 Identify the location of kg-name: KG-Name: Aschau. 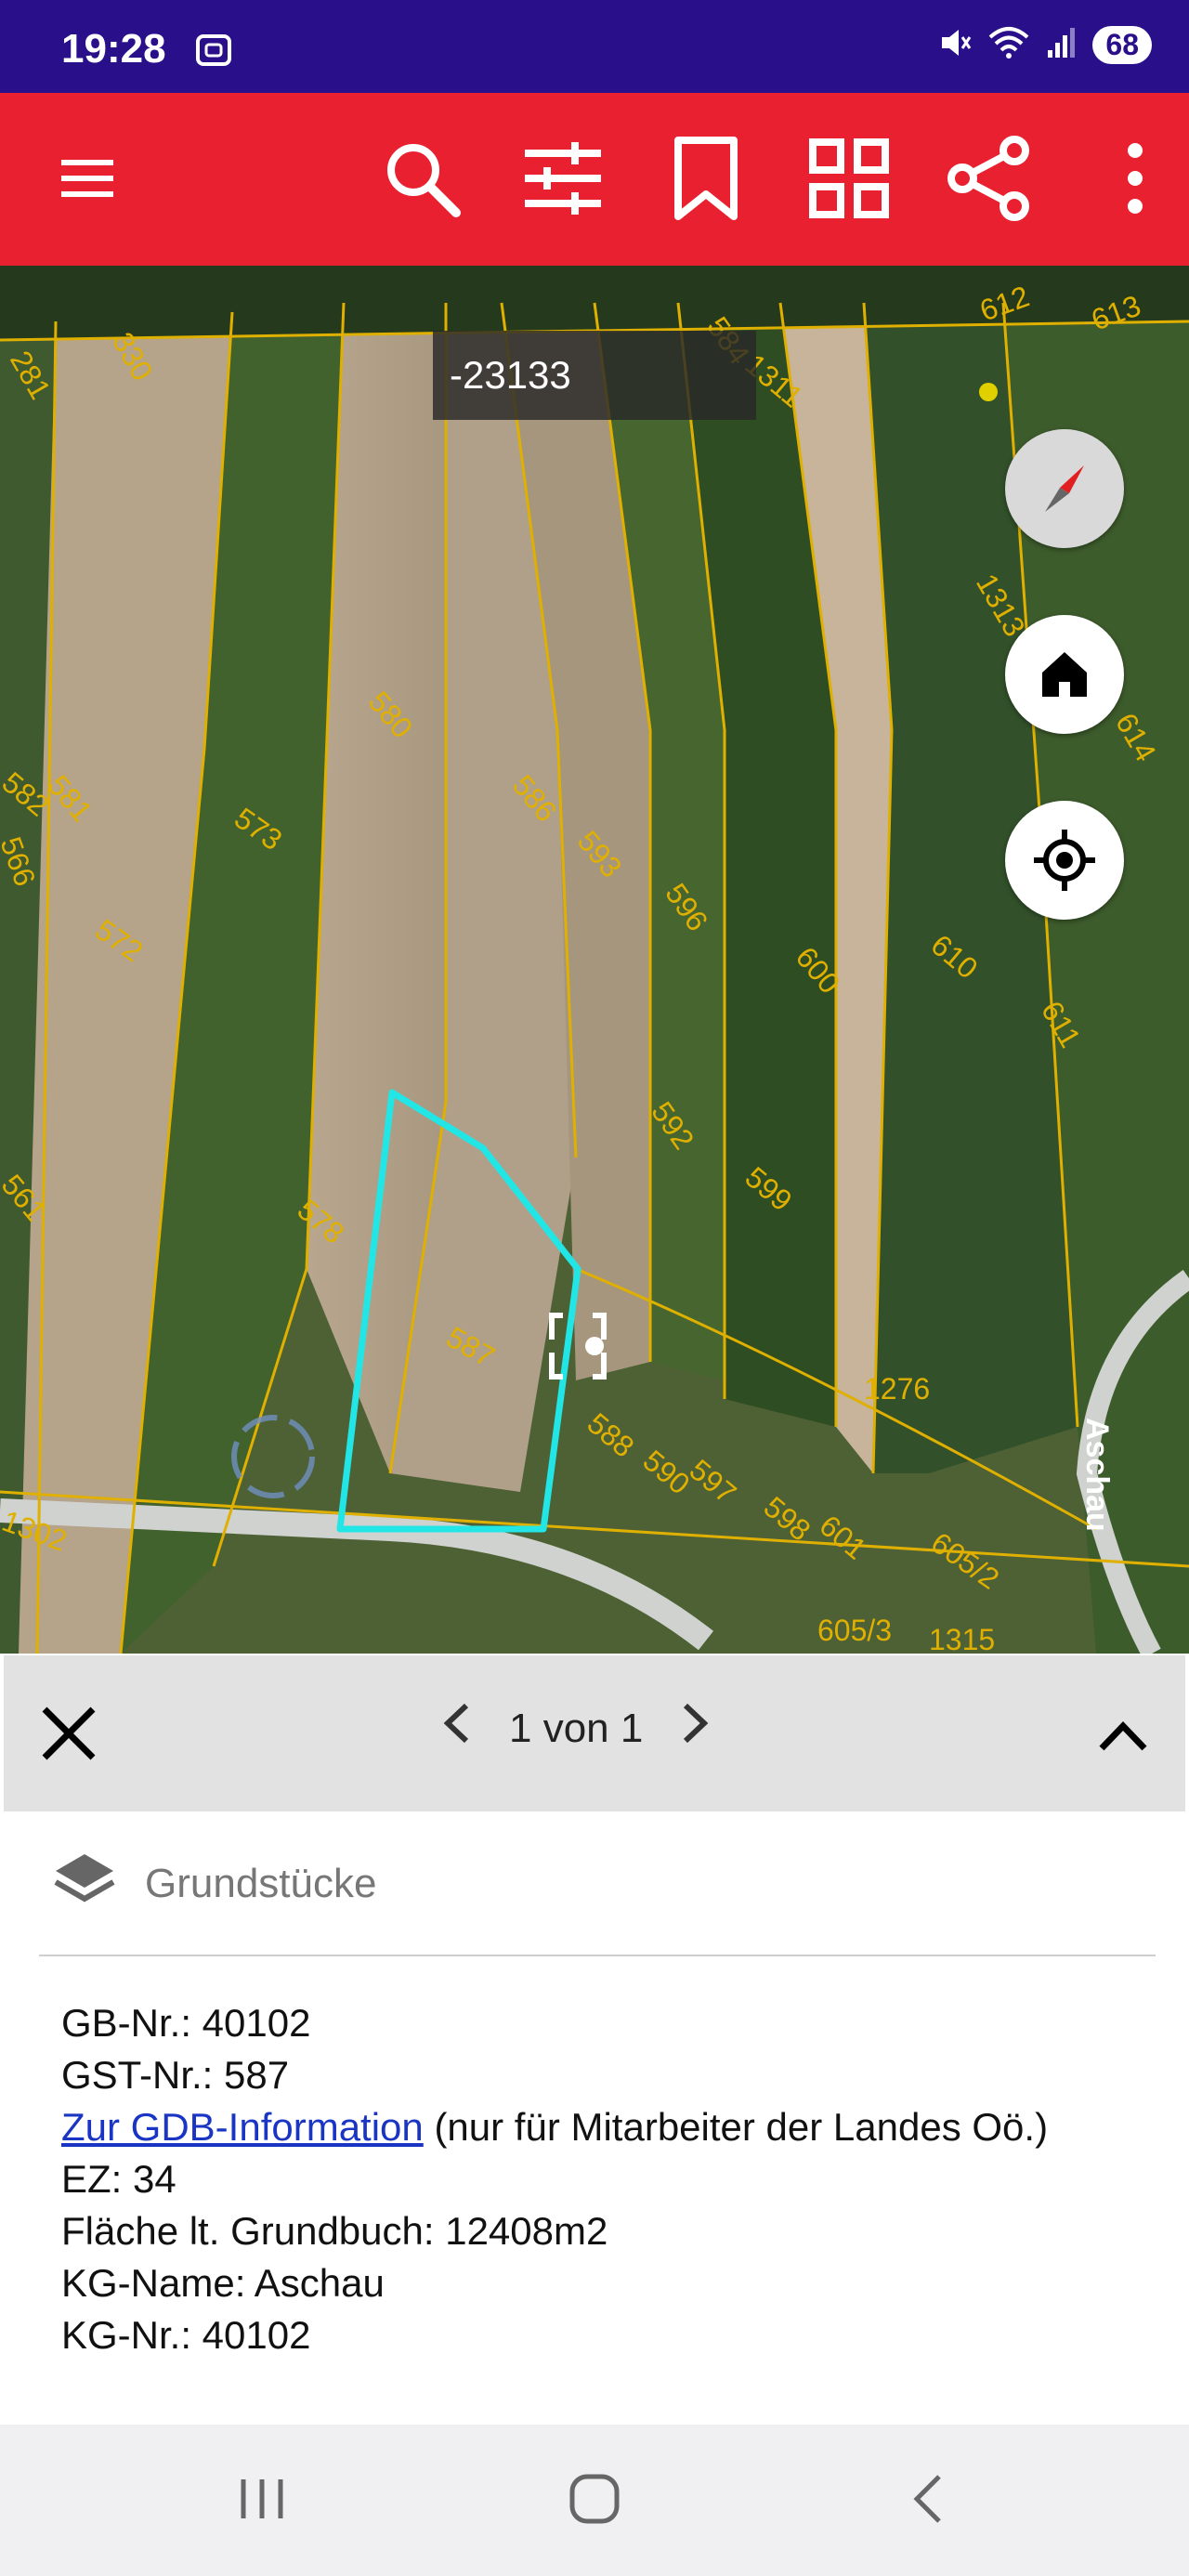
(223, 2283).